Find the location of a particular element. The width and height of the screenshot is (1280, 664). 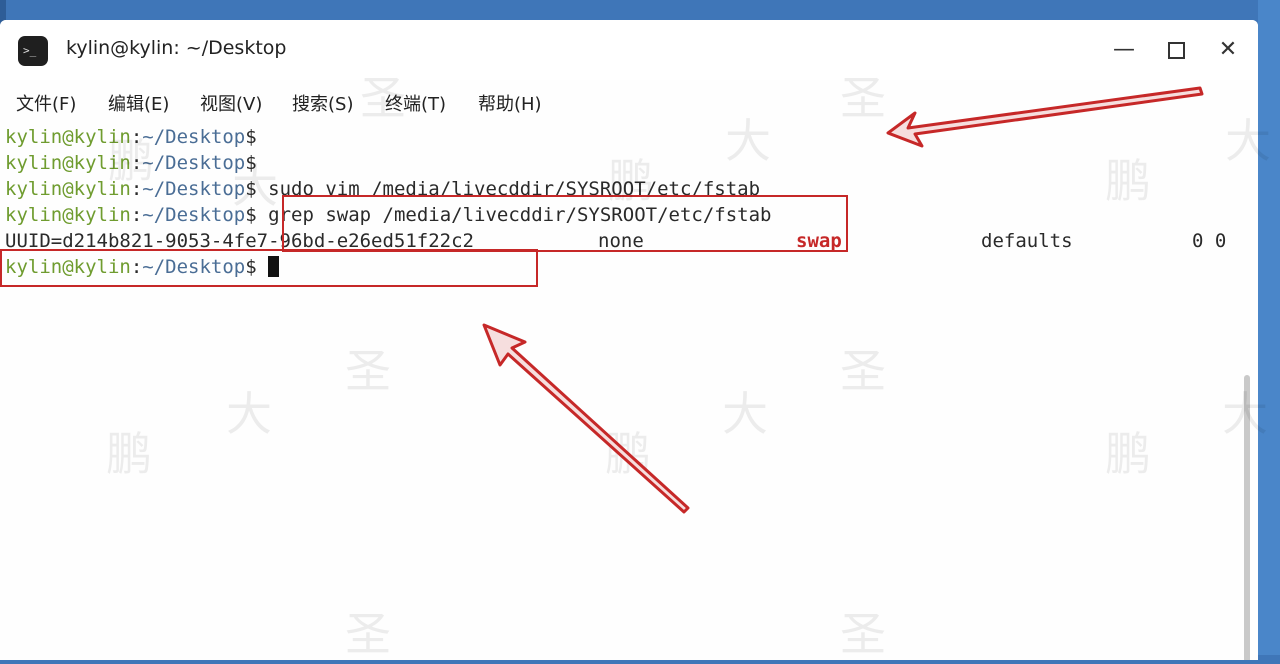

menu-edit: 编辑(E) is located at coordinates (138, 103).